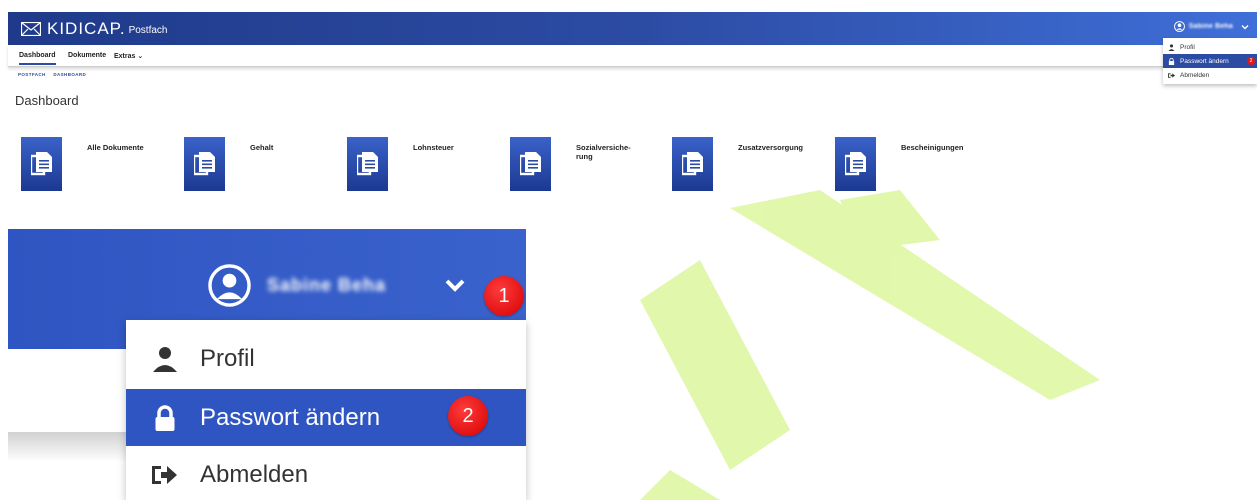  What do you see at coordinates (747, 165) in the screenshot?
I see `tile-zusatzversorgung: Zusatzversorgung` at bounding box center [747, 165].